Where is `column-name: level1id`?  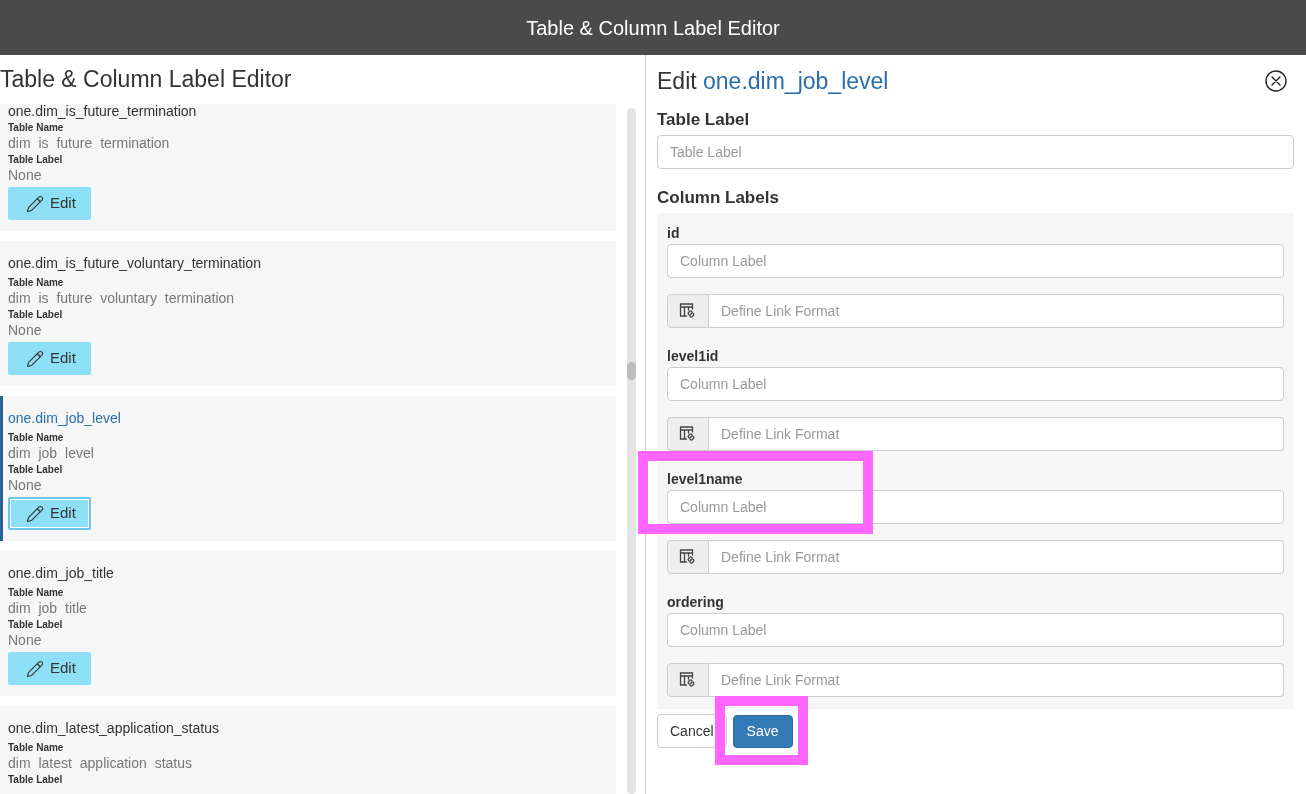
column-name: level1id is located at coordinates (693, 356).